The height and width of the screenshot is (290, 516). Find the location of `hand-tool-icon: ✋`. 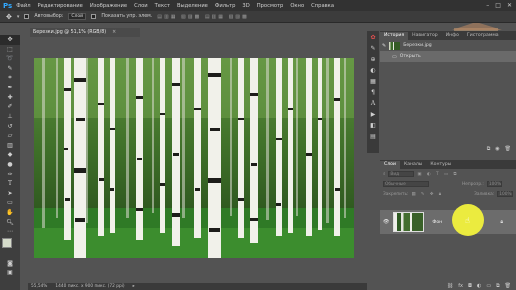

hand-tool-icon: ✋ is located at coordinates (10, 213).